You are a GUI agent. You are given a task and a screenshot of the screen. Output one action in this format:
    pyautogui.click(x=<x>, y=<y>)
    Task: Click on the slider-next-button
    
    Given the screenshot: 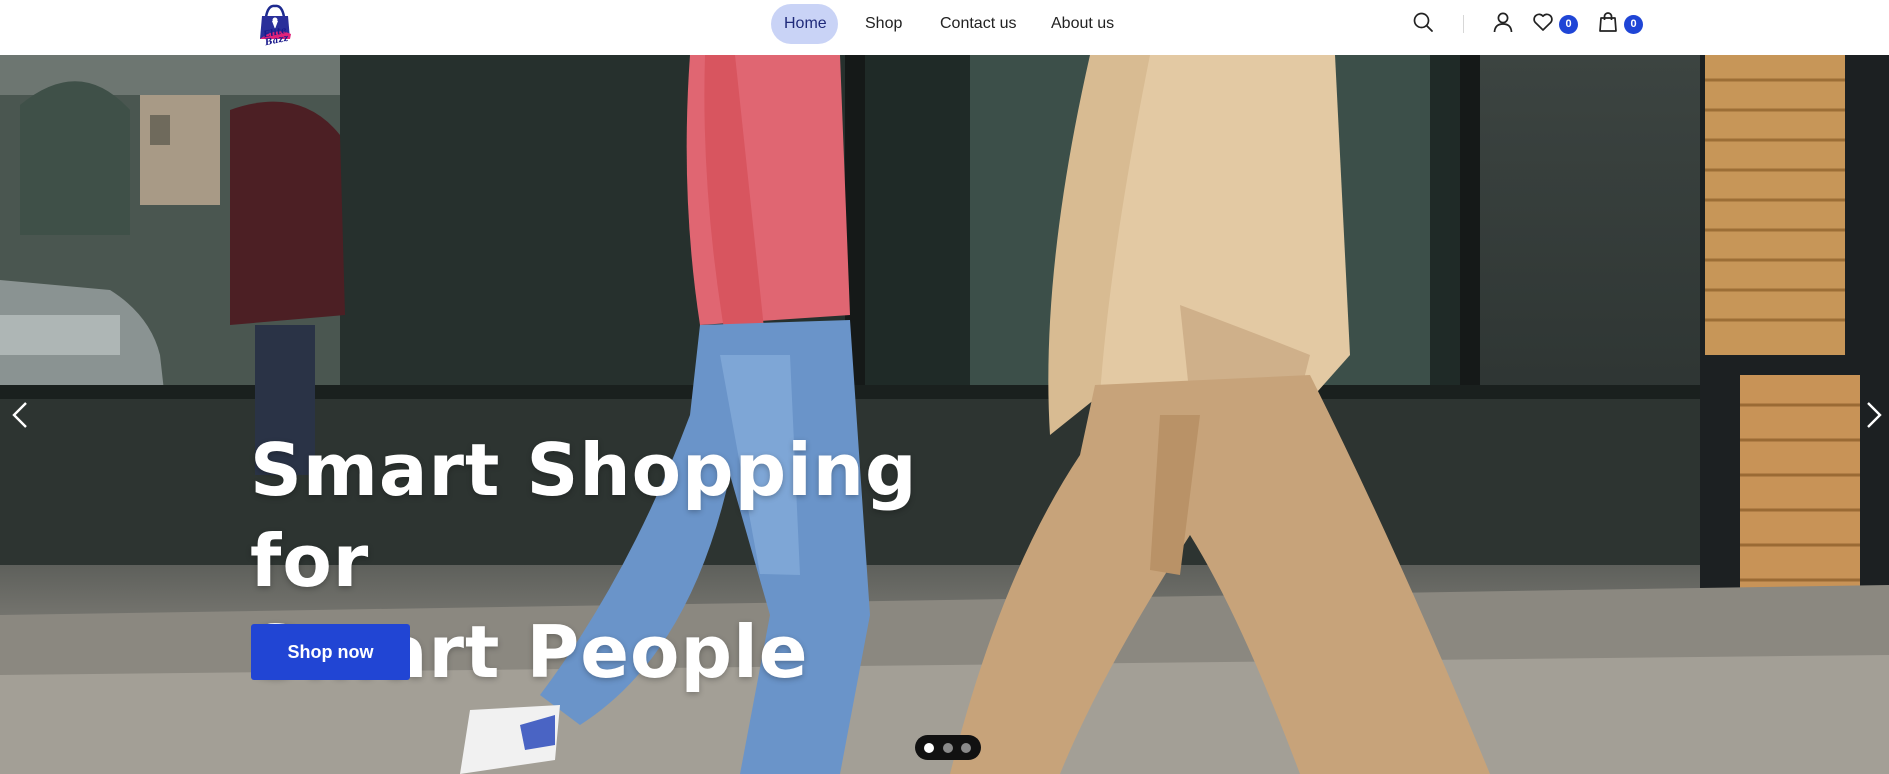 What is the action you would take?
    pyautogui.click(x=1873, y=415)
    